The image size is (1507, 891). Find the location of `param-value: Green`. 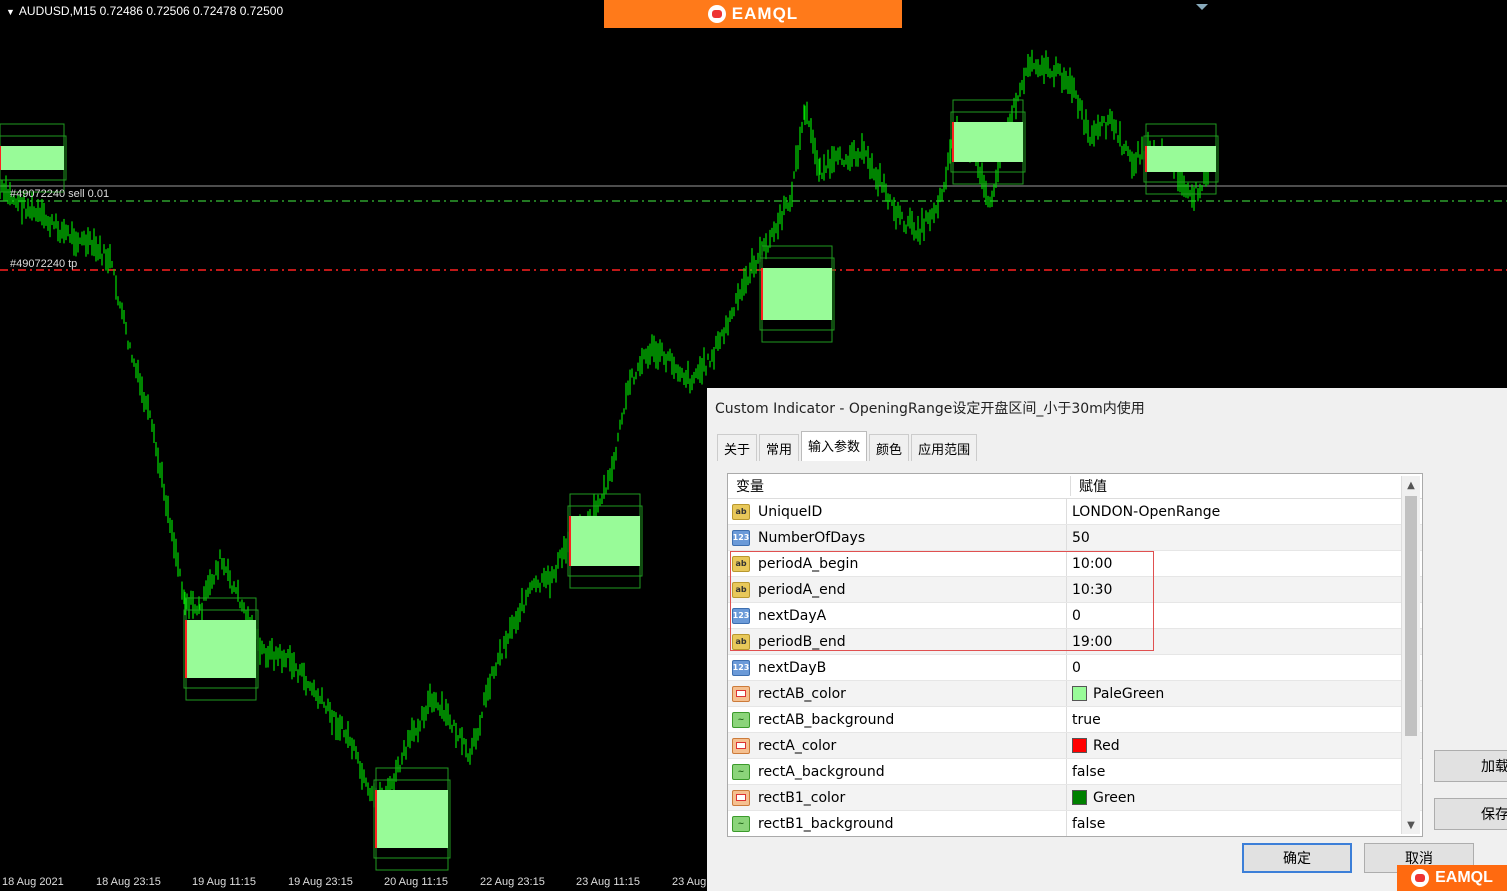

param-value: Green is located at coordinates (1114, 797).